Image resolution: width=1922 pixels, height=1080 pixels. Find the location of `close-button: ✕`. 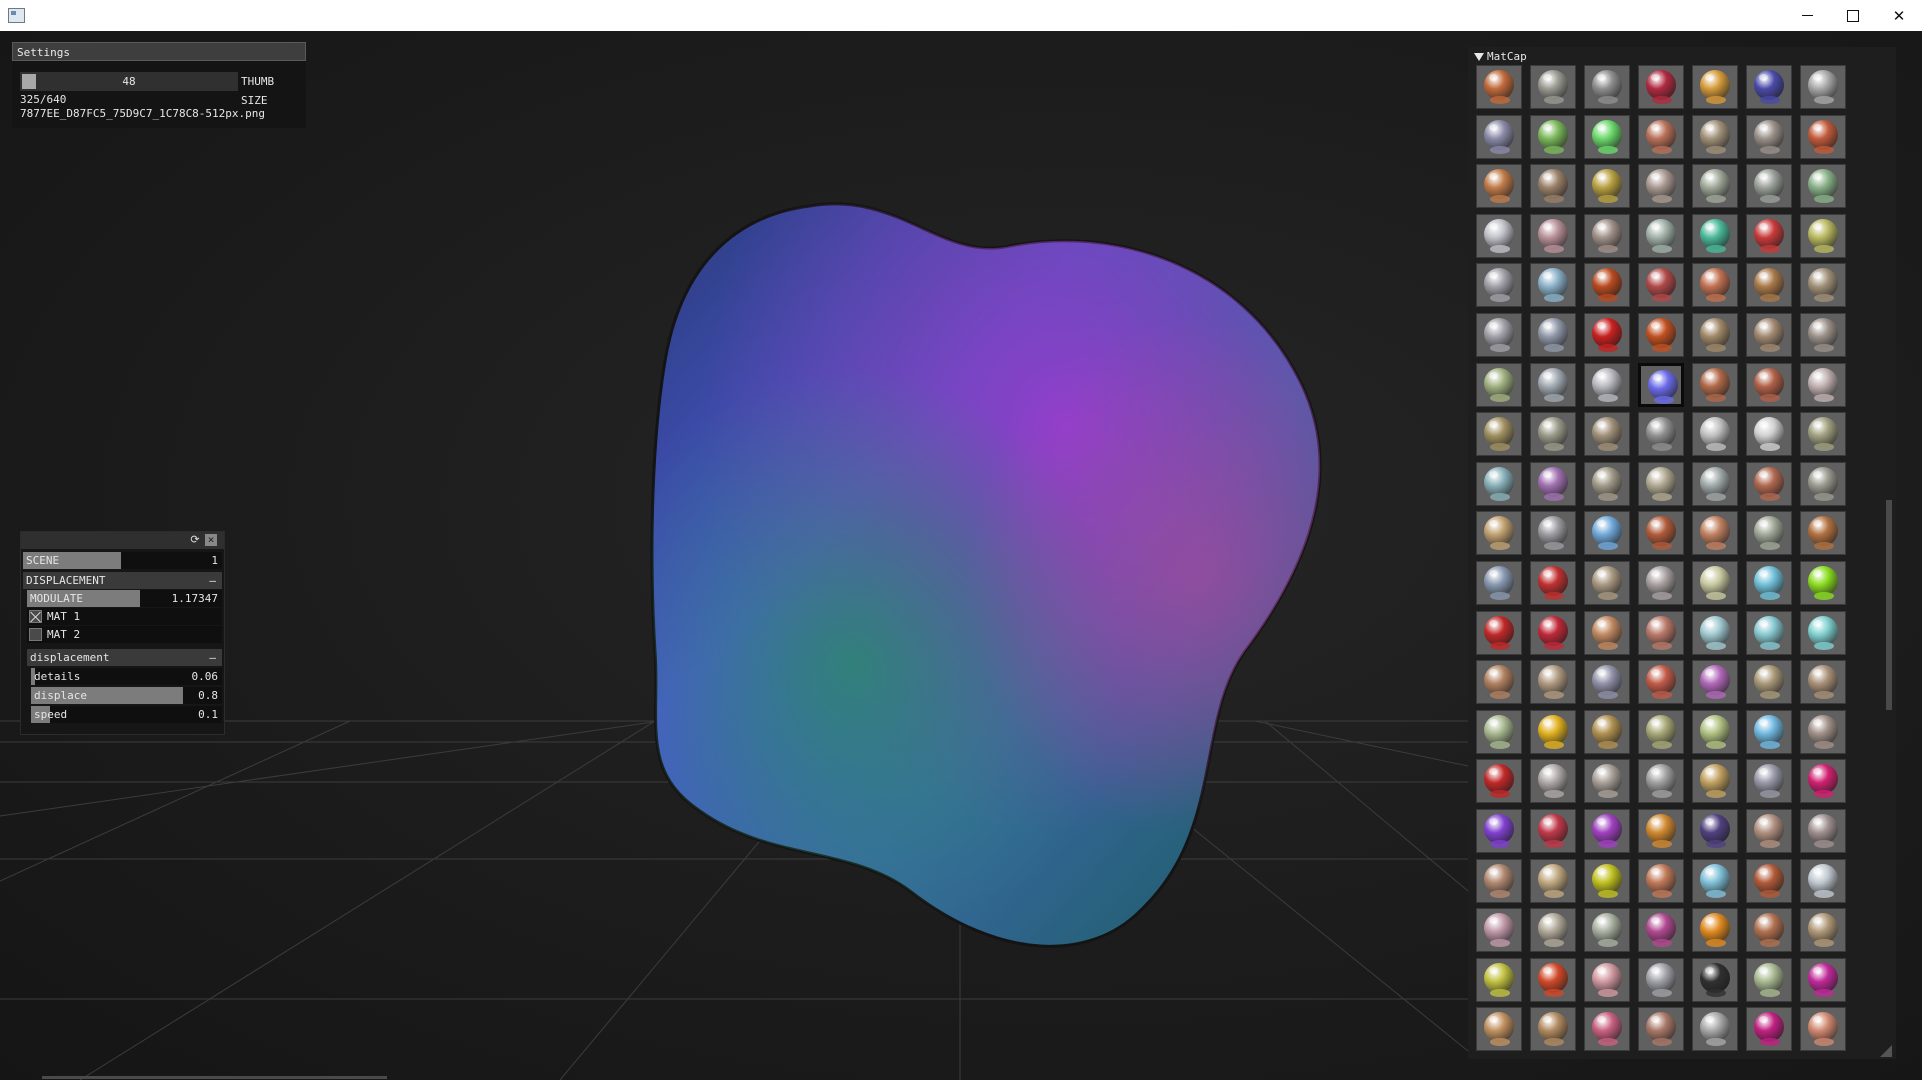

close-button: ✕ is located at coordinates (1899, 15).